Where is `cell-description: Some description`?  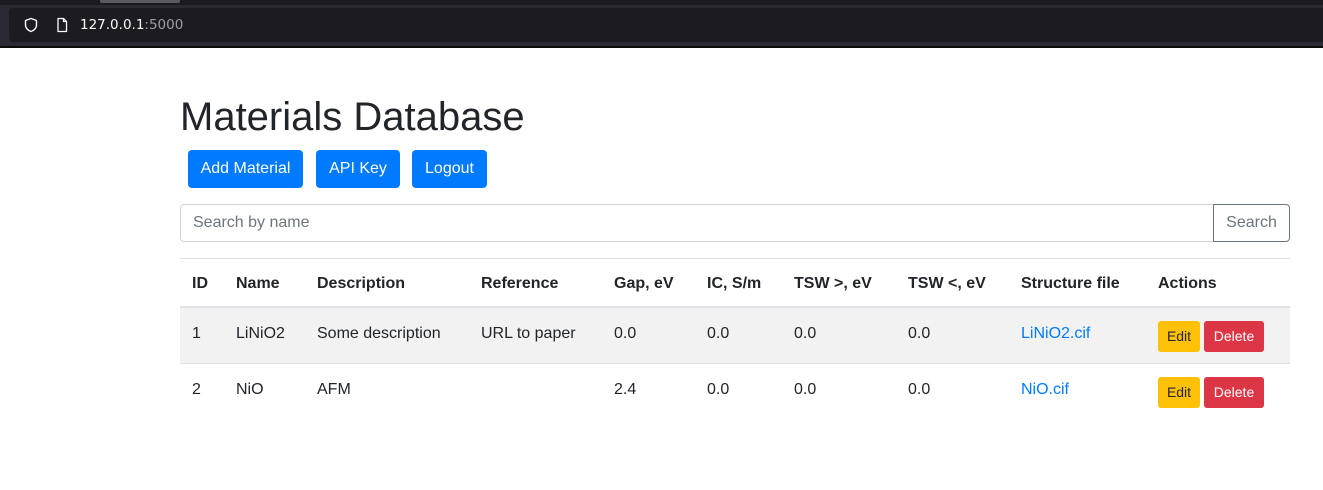 cell-description: Some description is located at coordinates (379, 333).